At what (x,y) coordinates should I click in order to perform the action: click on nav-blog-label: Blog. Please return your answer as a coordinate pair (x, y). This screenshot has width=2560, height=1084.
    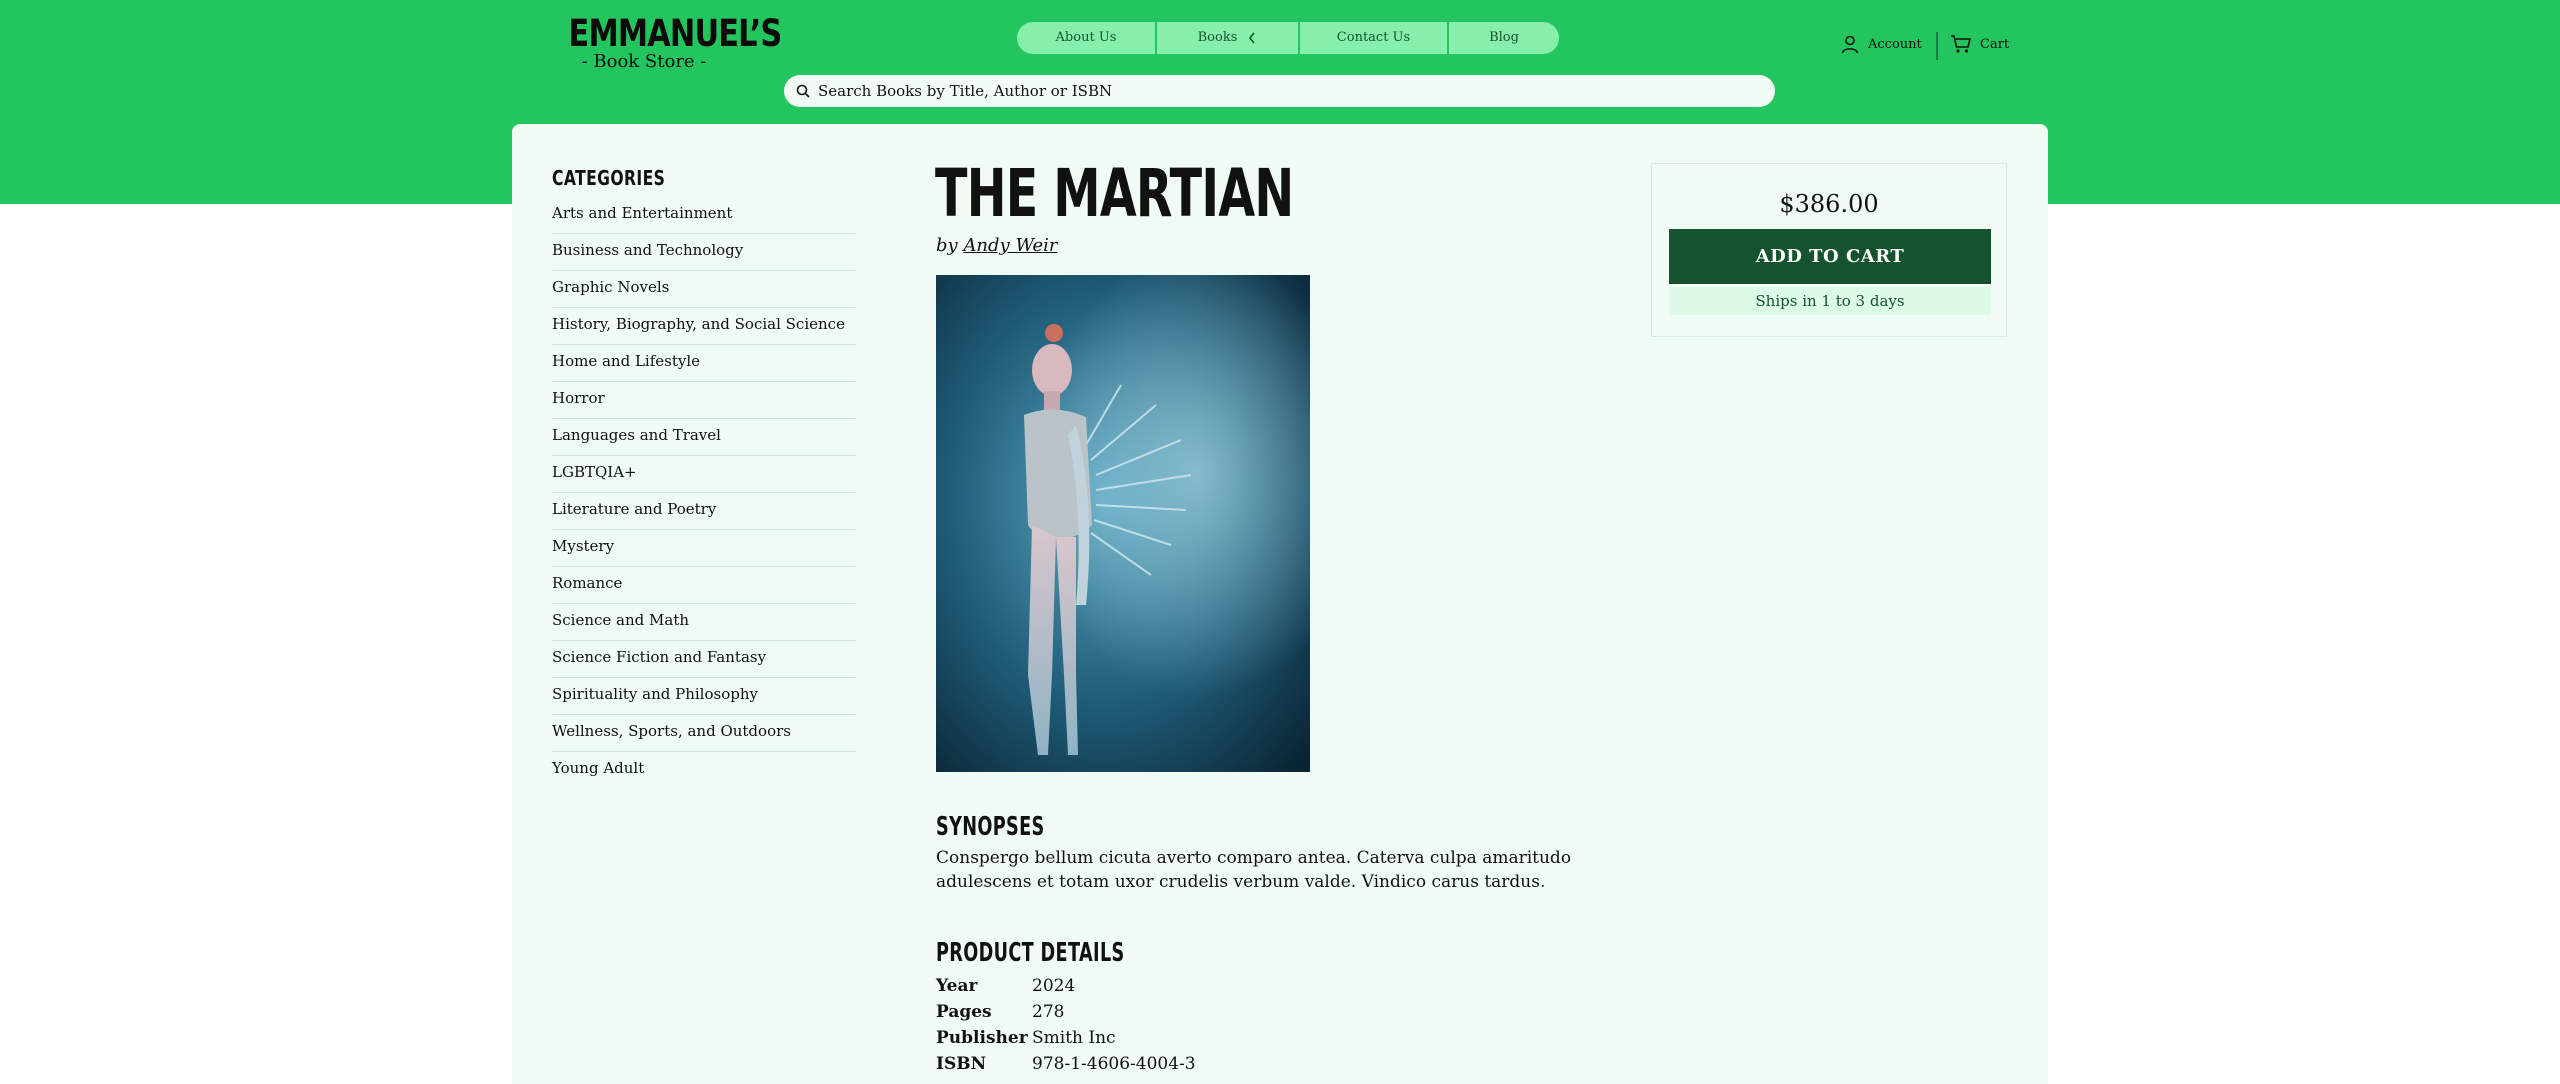
    Looking at the image, I should click on (1504, 37).